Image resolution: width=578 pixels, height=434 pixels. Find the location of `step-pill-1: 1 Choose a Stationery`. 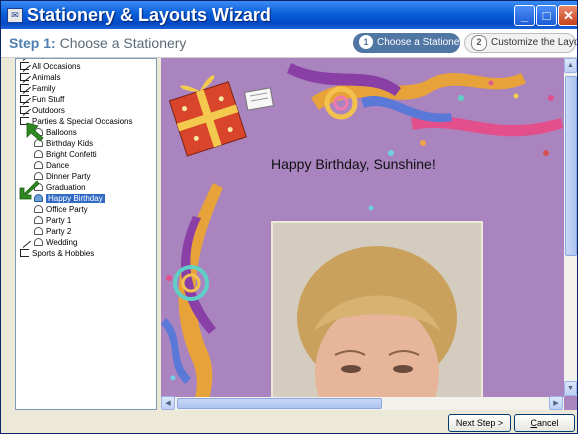

step-pill-1: 1 Choose a Stationery is located at coordinates (410, 43).